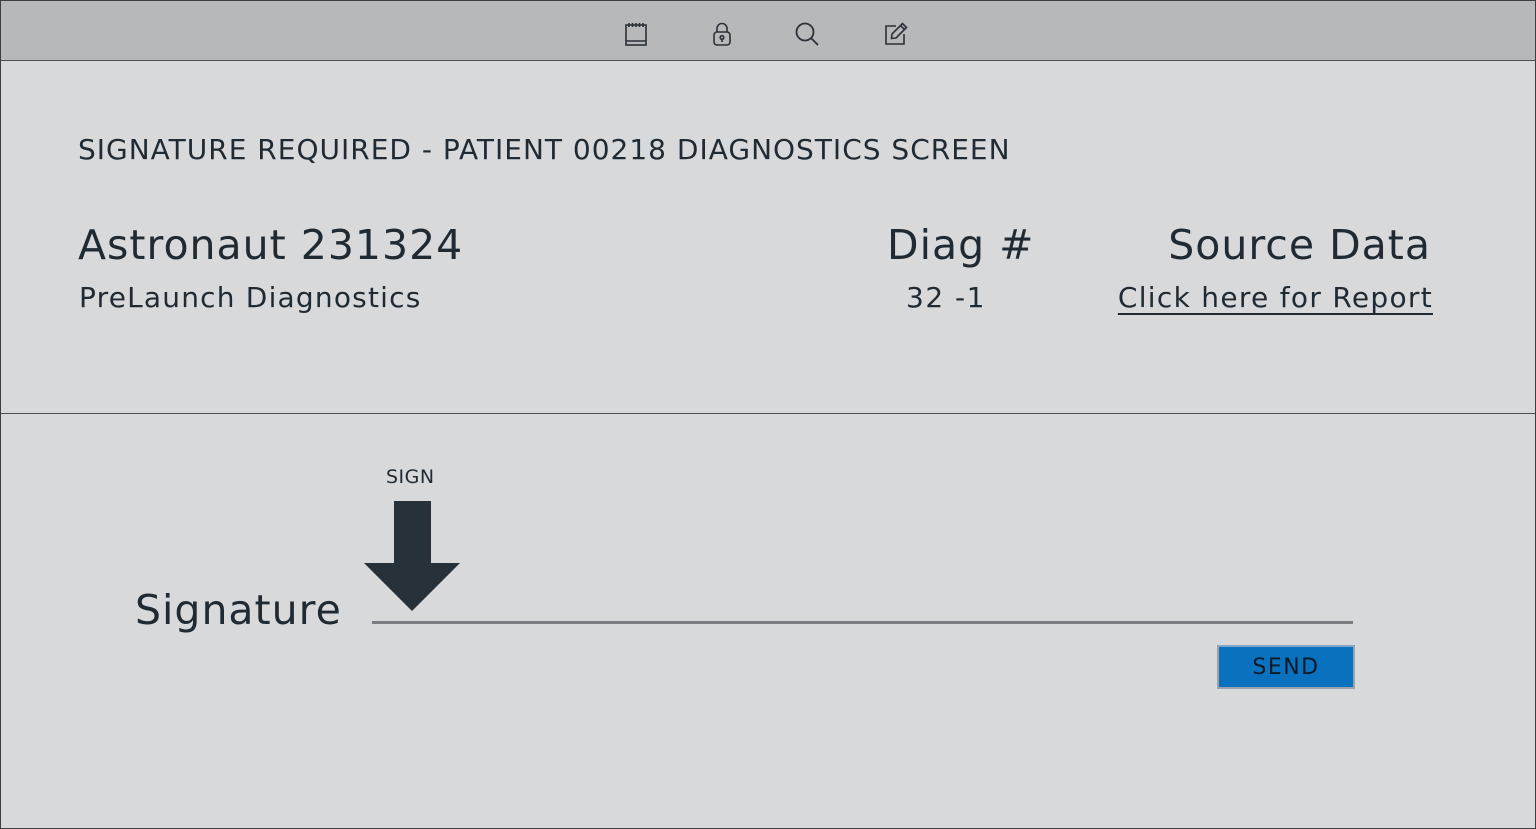 This screenshot has height=829, width=1536. I want to click on search-icon, so click(807, 34).